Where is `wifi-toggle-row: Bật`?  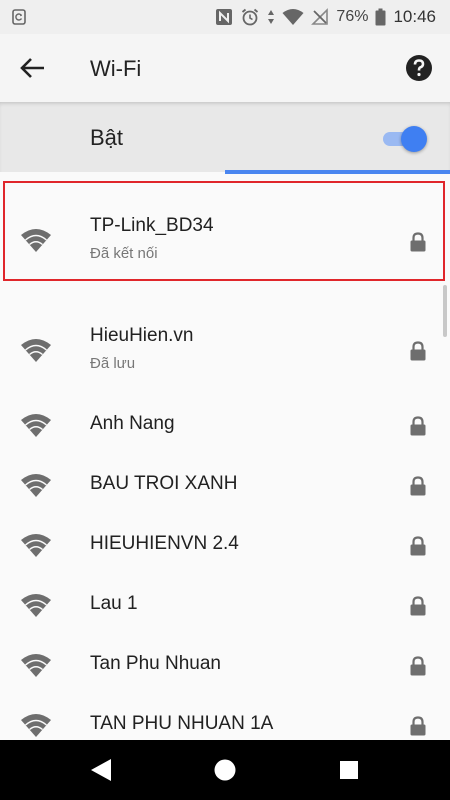
wifi-toggle-row: Bật is located at coordinates (225, 137).